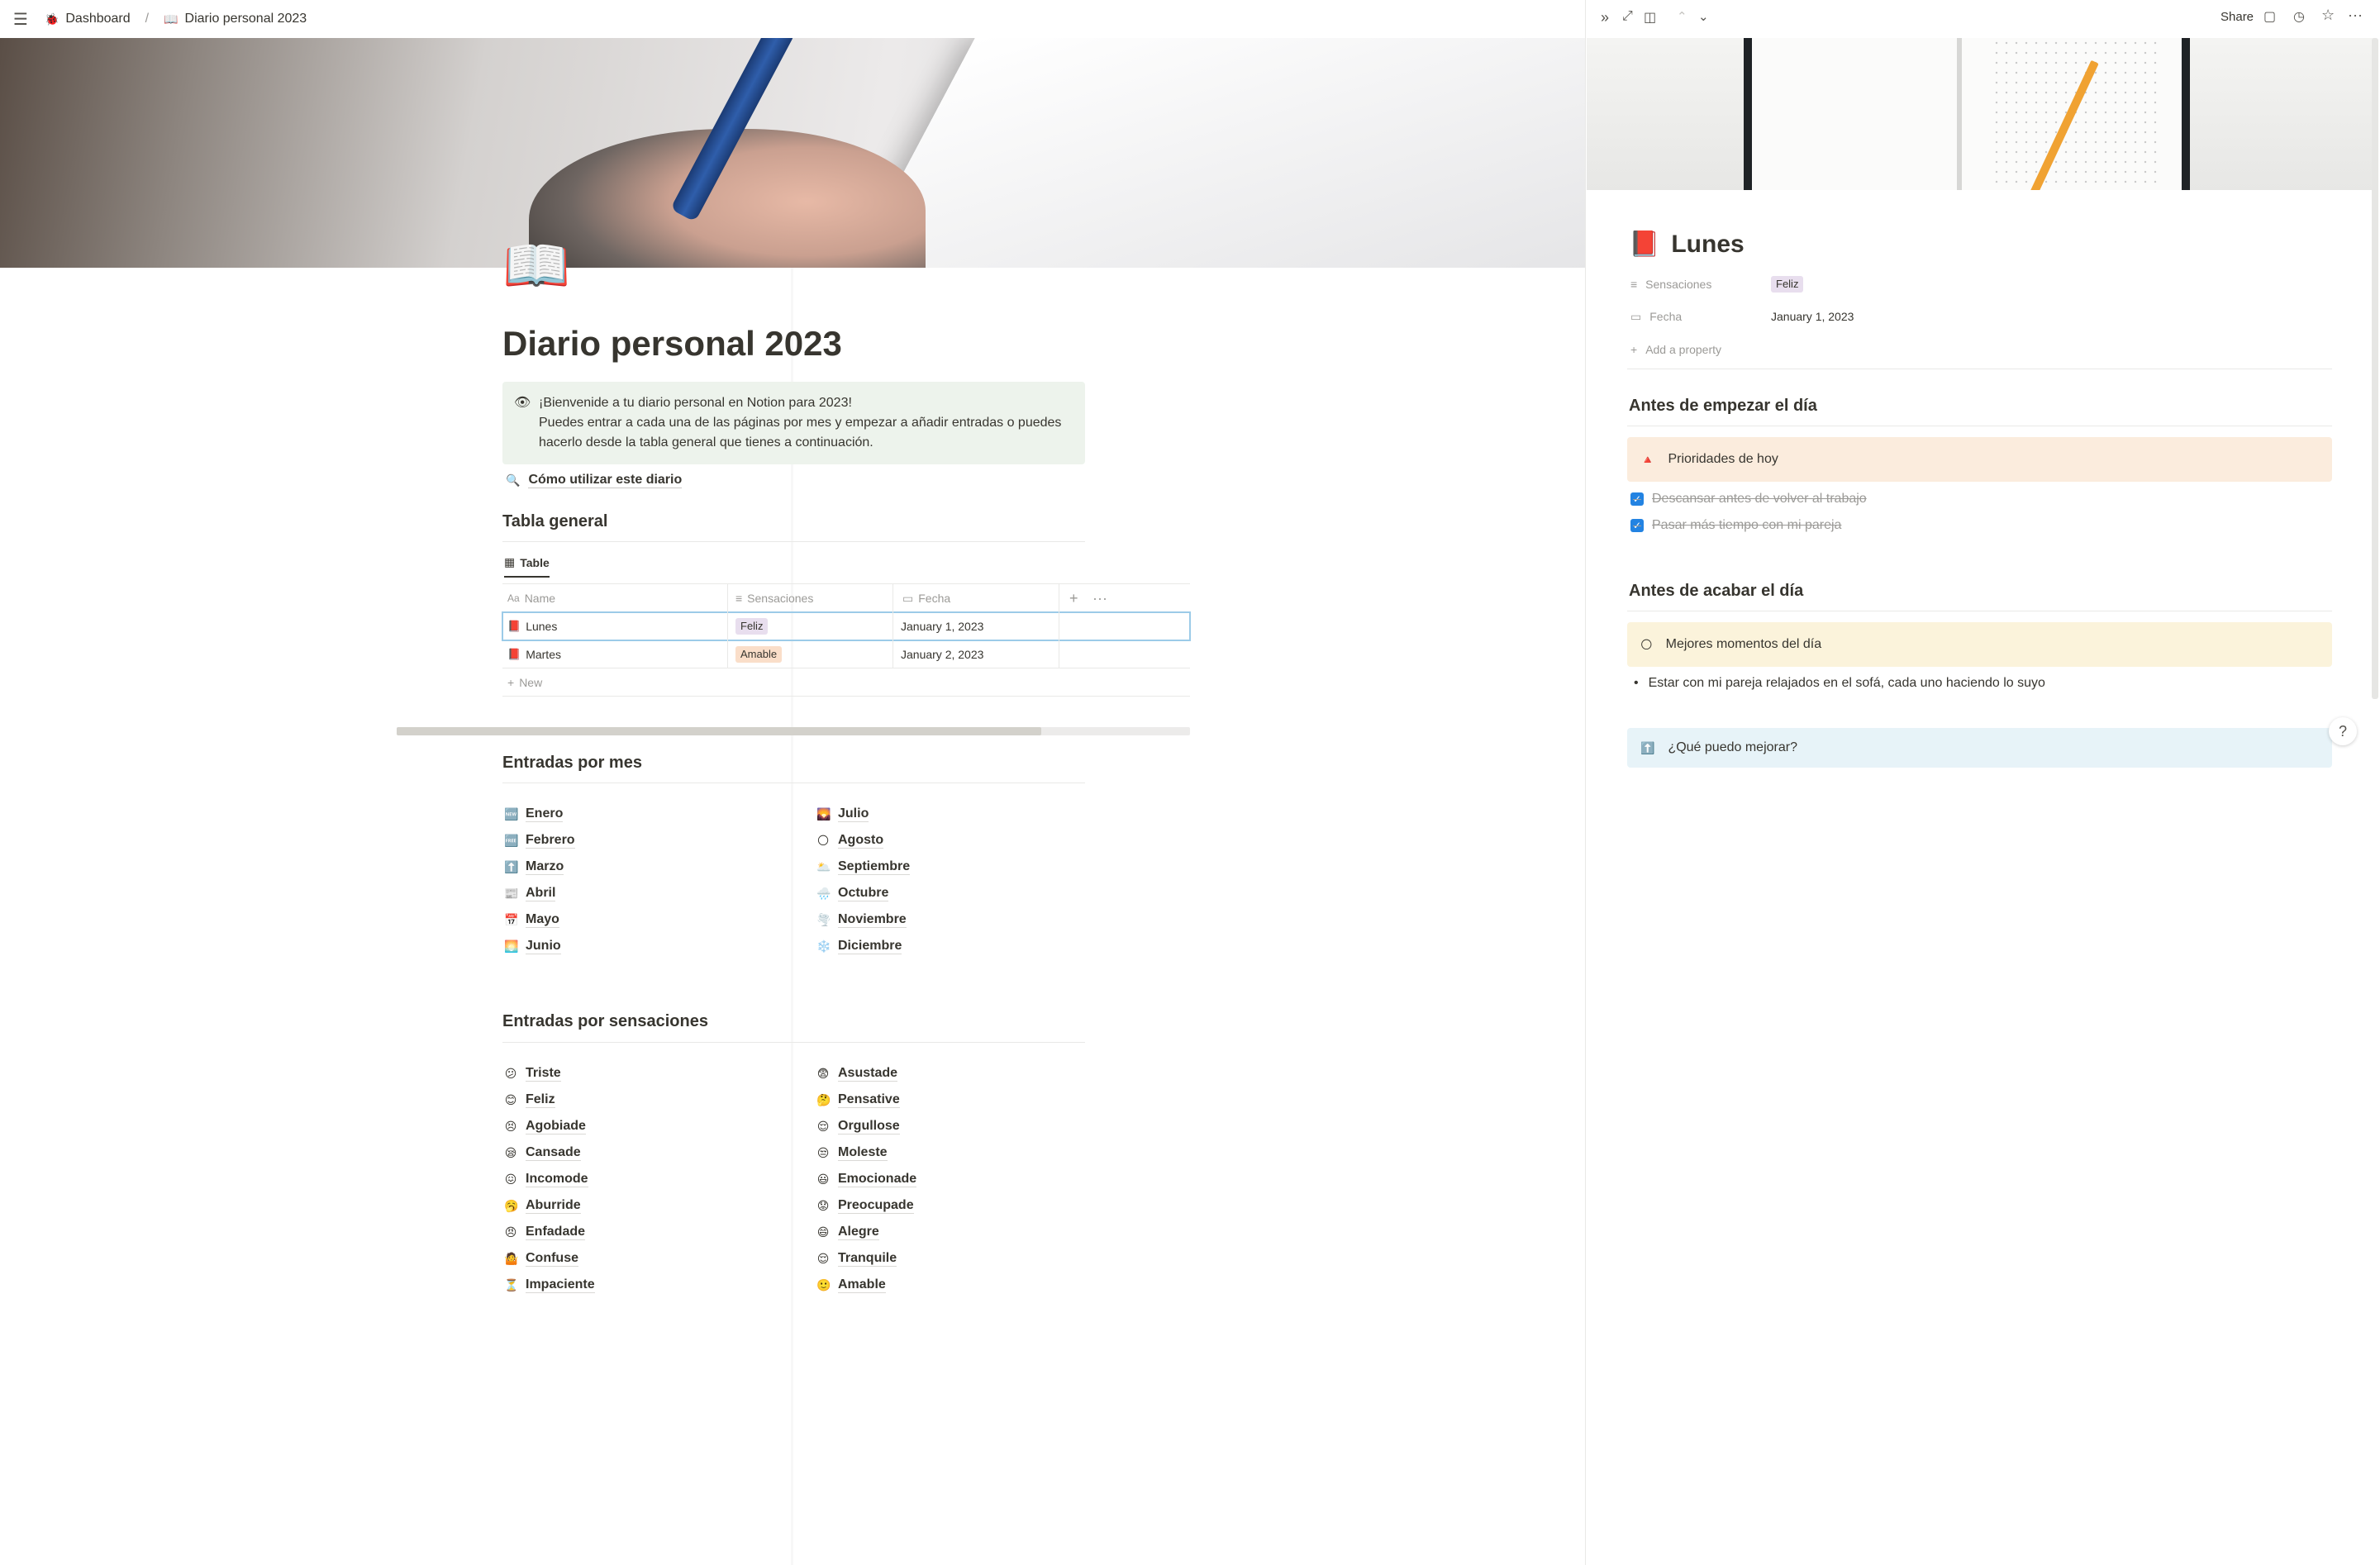 The image size is (2380, 1565). Describe the element at coordinates (719, 731) in the screenshot. I see `scrollbar-thumb` at that location.